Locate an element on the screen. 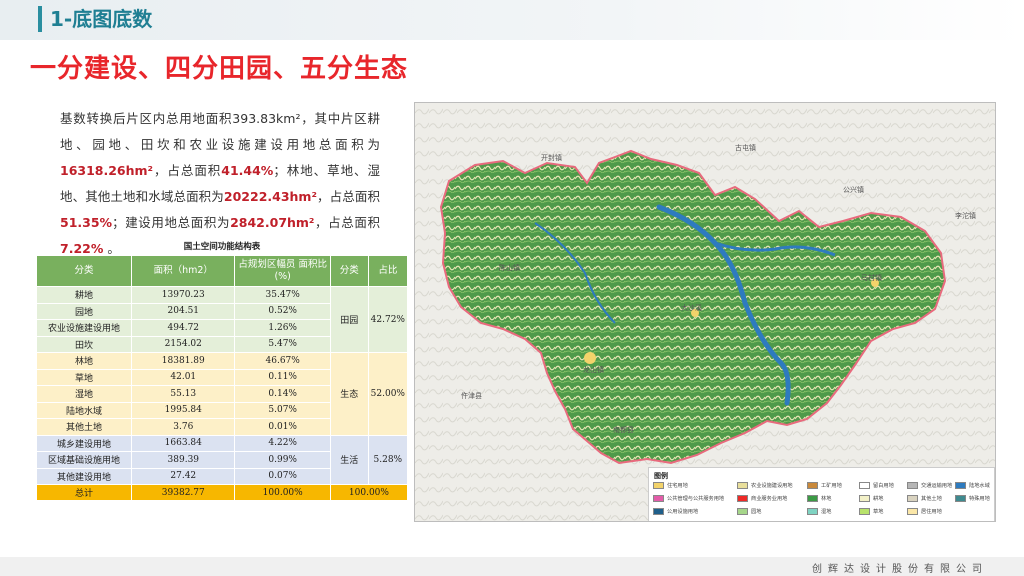 This screenshot has width=1024, height=576. col-header-ratio: 占规划区幅员 面积比(%) is located at coordinates (282, 271).